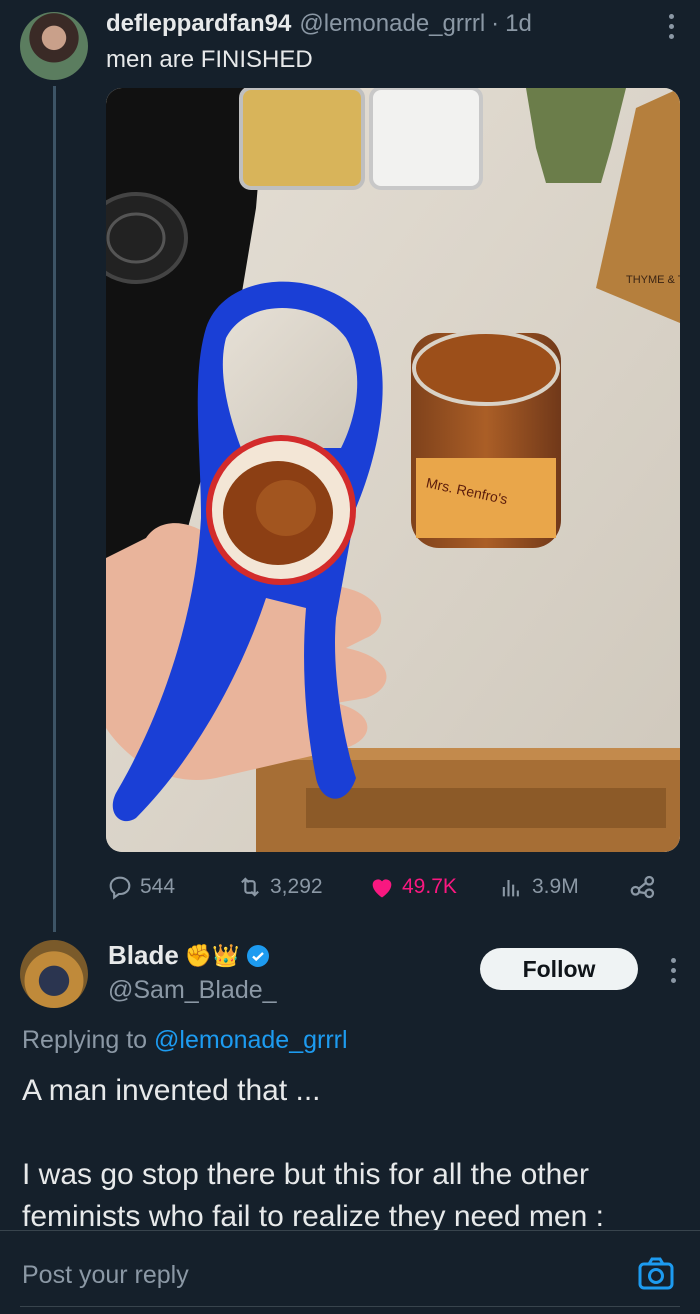  I want to click on repost-count: 3,292, so click(296, 886).